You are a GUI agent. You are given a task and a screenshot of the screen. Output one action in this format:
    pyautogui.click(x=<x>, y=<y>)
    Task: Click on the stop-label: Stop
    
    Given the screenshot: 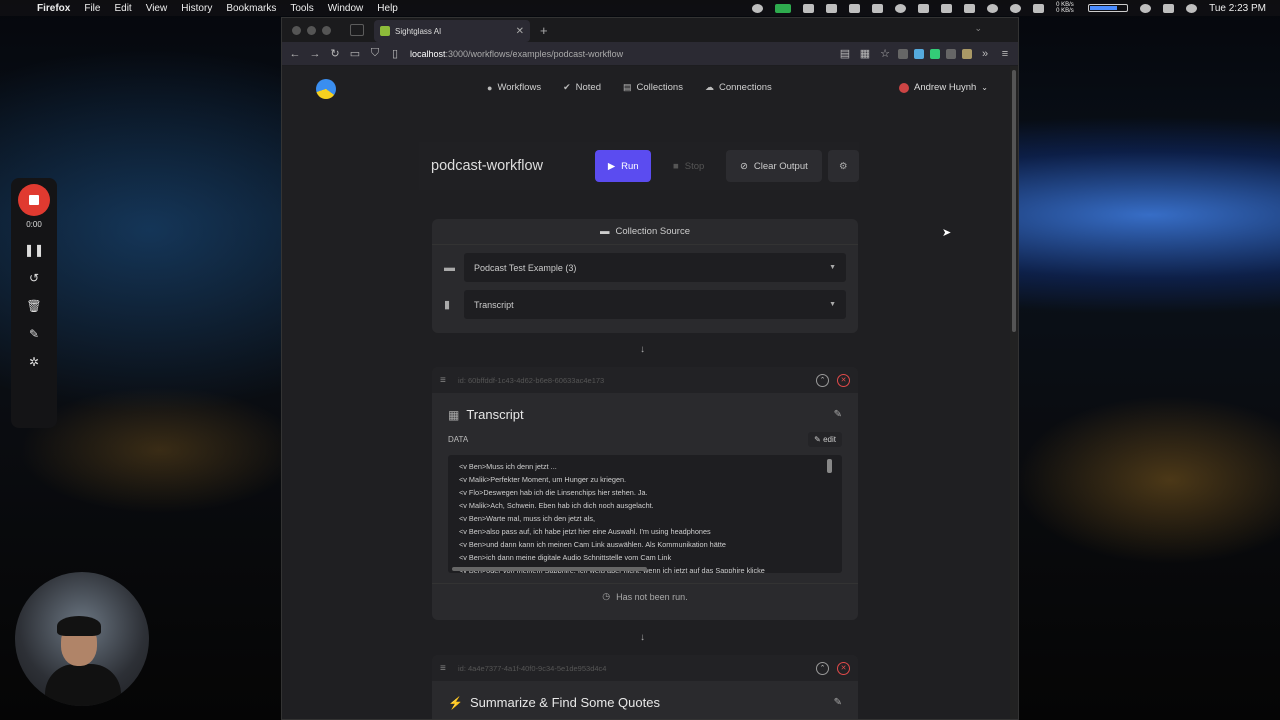 What is the action you would take?
    pyautogui.click(x=694, y=166)
    